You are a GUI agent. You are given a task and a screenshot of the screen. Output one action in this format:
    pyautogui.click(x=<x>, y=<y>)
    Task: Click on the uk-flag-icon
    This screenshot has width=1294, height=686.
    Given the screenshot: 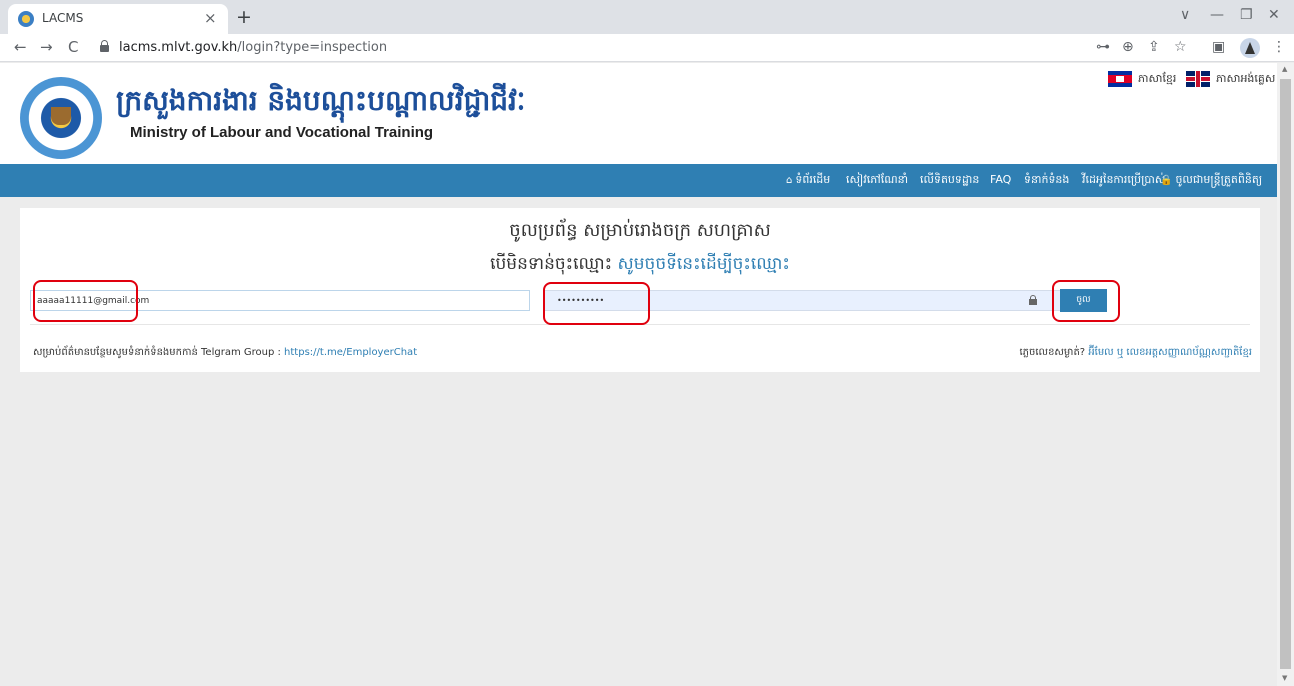 What is the action you would take?
    pyautogui.click(x=1198, y=79)
    